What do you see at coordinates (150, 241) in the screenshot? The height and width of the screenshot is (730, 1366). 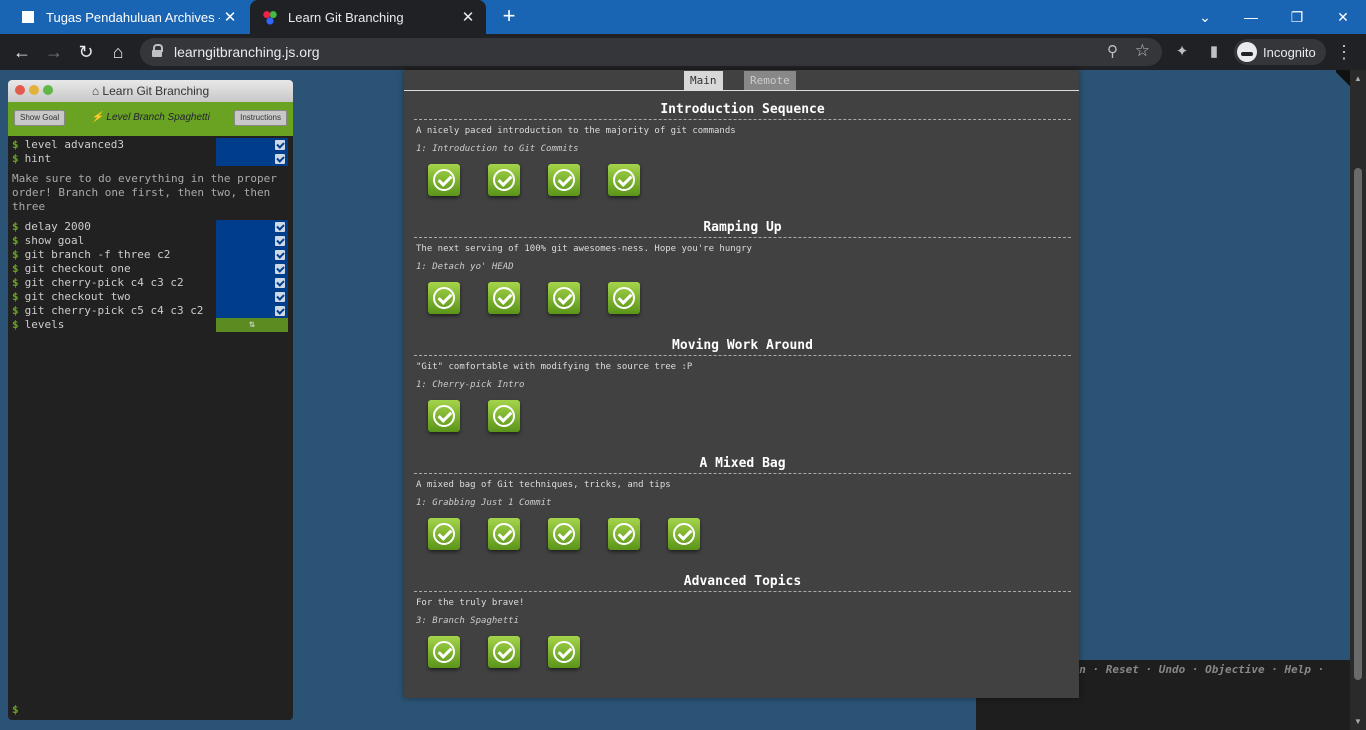 I see `command-row: $ show goal` at bounding box center [150, 241].